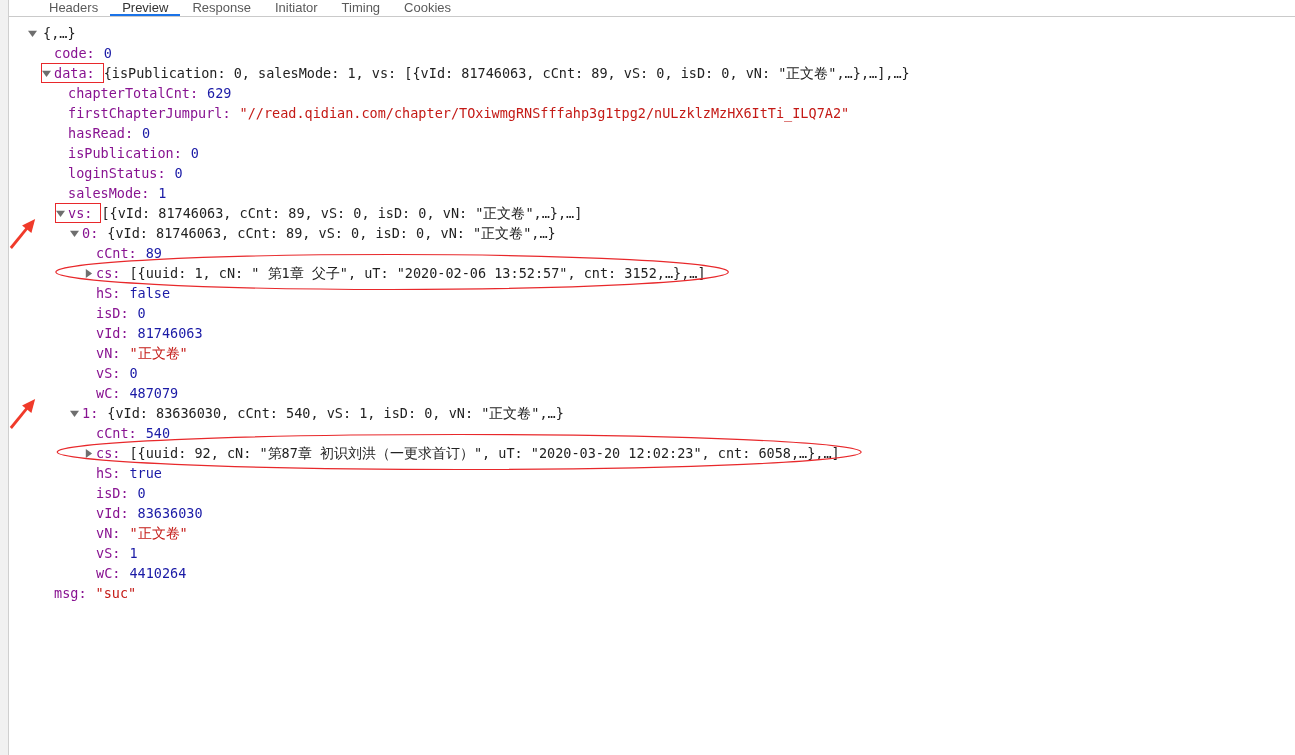  Describe the element at coordinates (80, 213) in the screenshot. I see `property-key: vs:` at that location.